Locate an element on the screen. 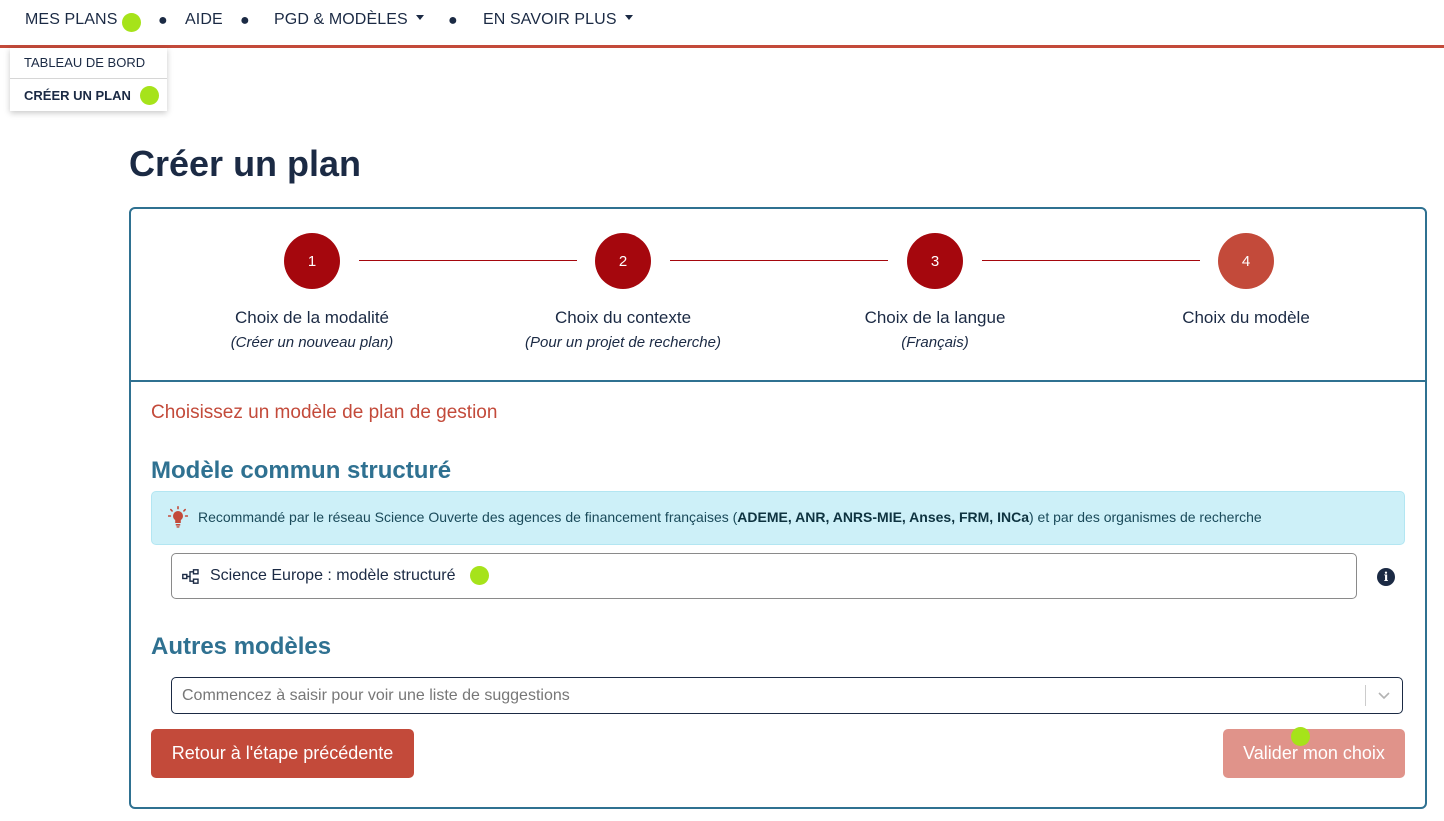  stepper-divider is located at coordinates (778, 381).